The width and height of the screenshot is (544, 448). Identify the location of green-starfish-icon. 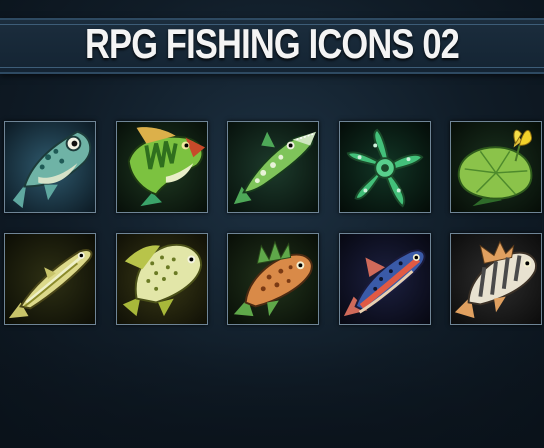
(385, 167).